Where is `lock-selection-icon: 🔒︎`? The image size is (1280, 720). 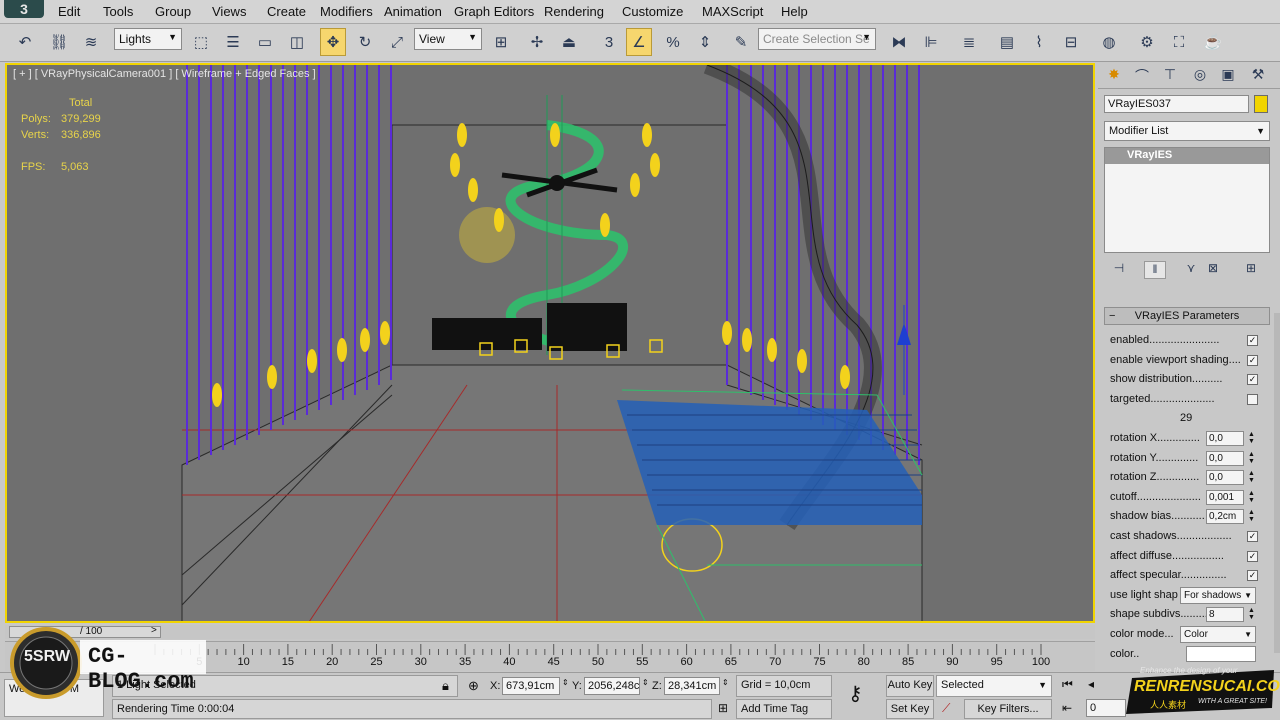
lock-selection-icon: 🔒︎ is located at coordinates (445, 686).